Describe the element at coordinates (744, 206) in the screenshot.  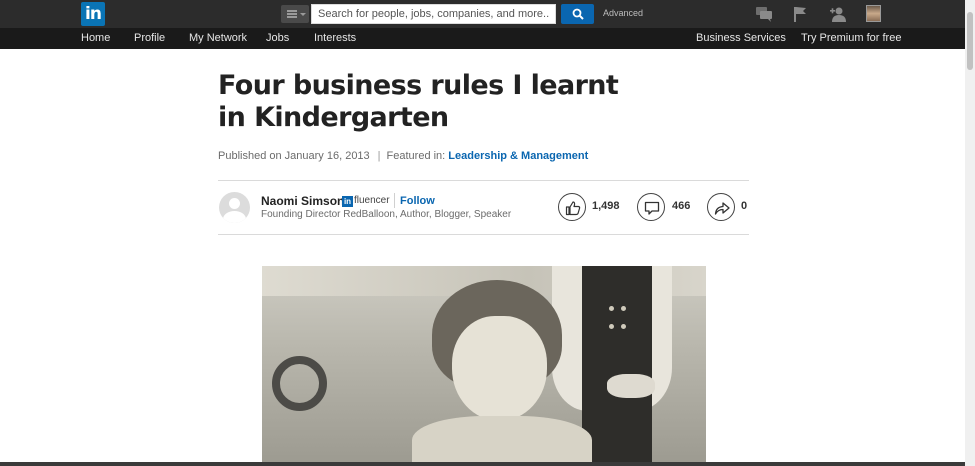
I see `share-count: 0` at that location.